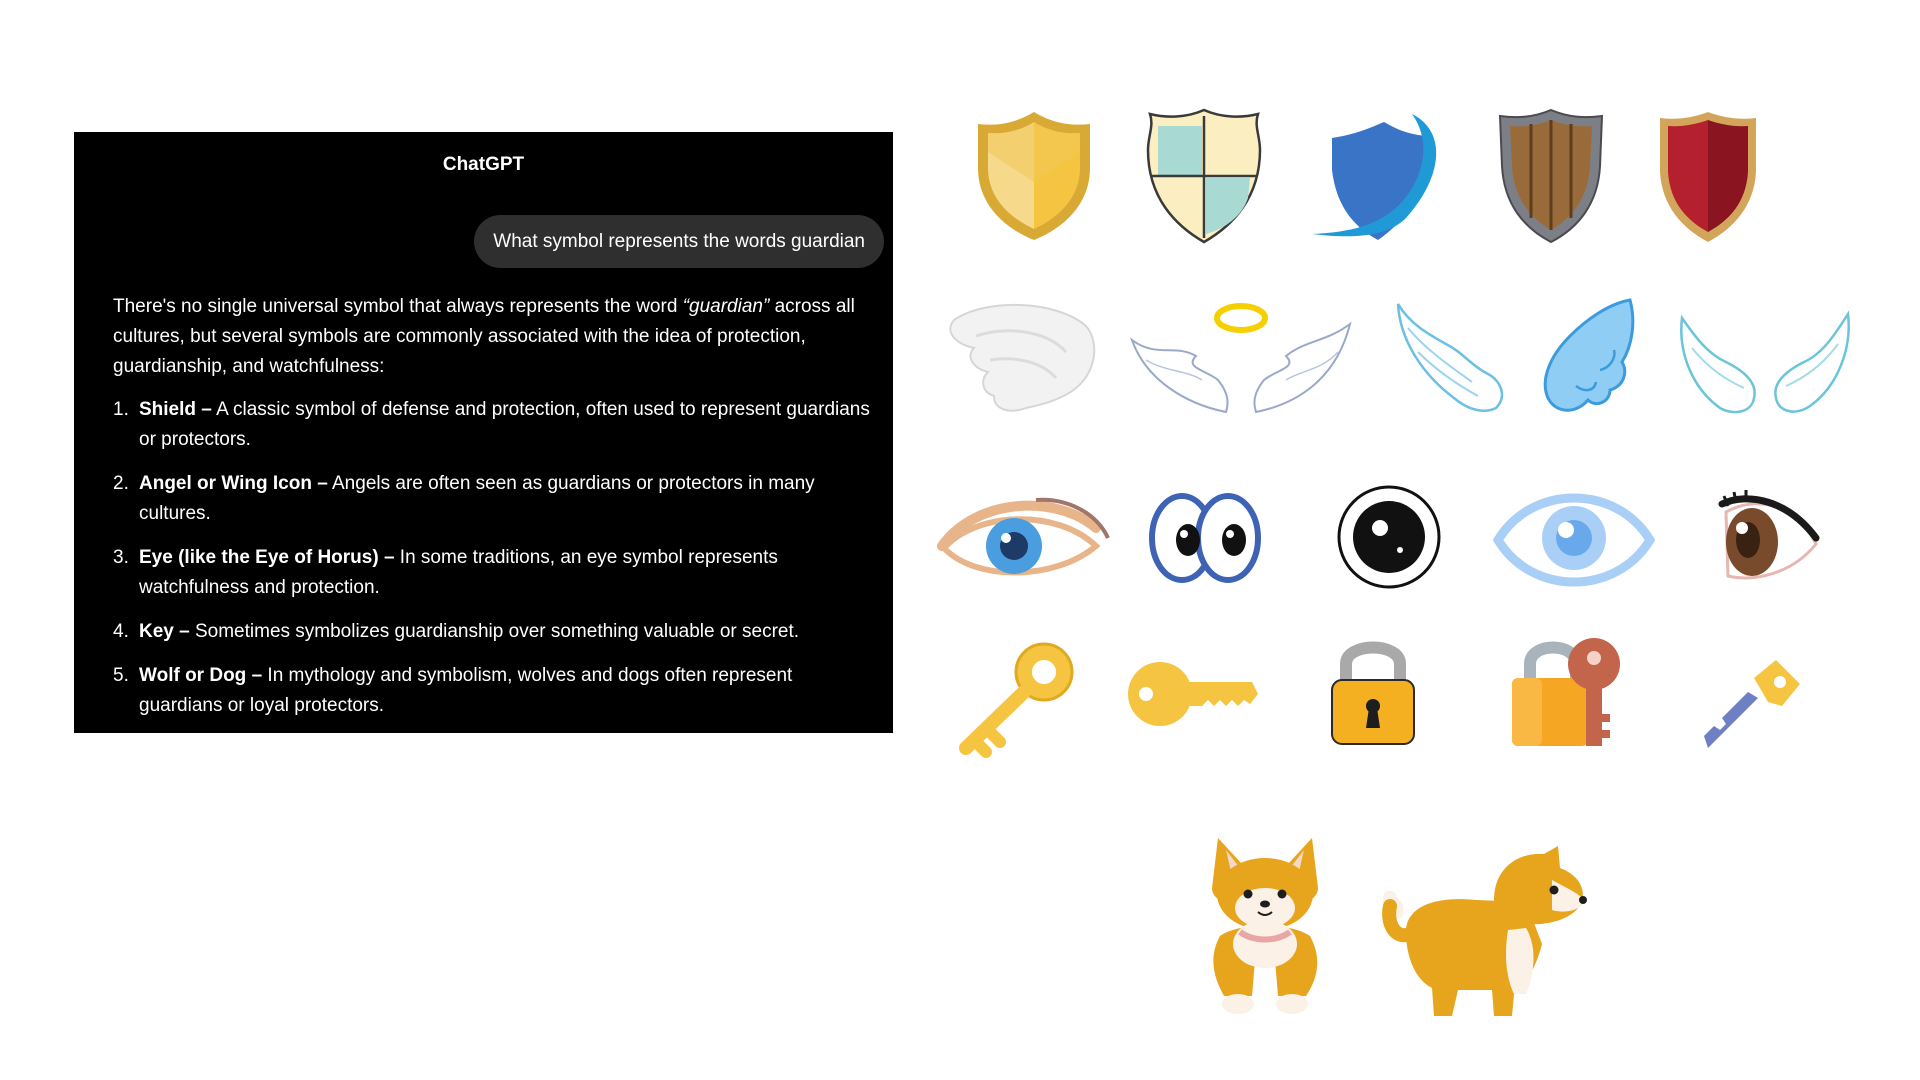 This screenshot has height=1080, width=1920. What do you see at coordinates (1377, 176) in the screenshot?
I see `blue-swoosh-shield-icon` at bounding box center [1377, 176].